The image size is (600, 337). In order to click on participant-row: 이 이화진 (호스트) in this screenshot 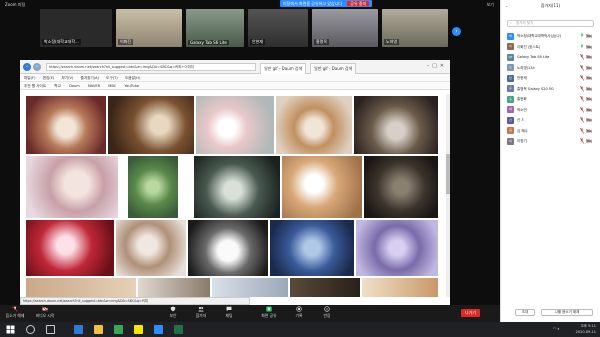, I will do `click(550, 47)`.